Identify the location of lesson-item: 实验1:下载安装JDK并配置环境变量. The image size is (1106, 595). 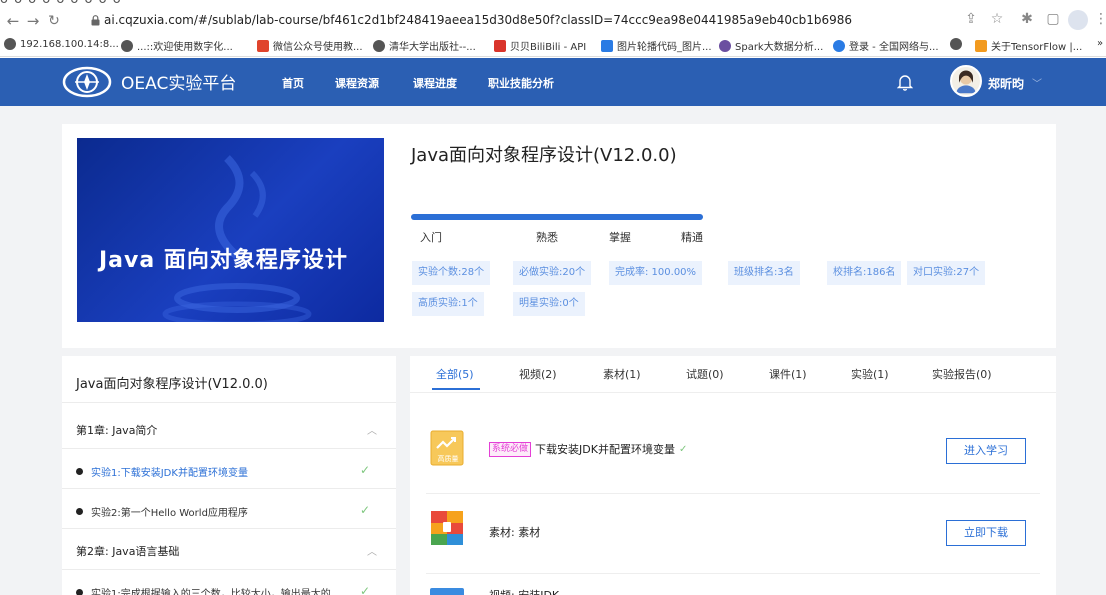
(162, 471).